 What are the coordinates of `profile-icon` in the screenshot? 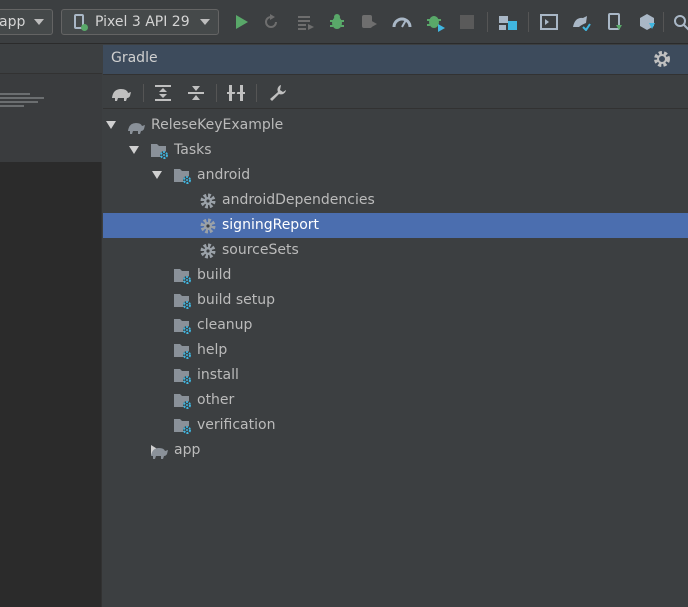 It's located at (402, 22).